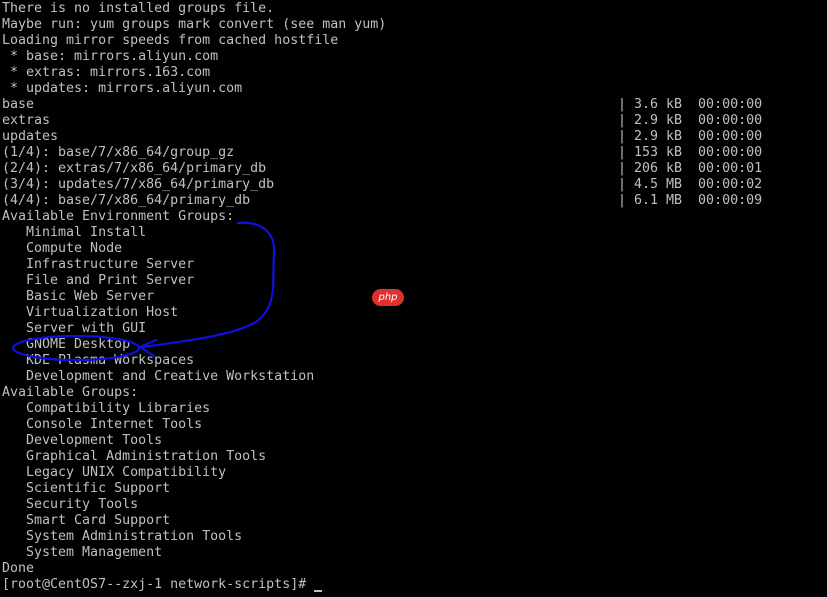 This screenshot has height=597, width=827. Describe the element at coordinates (98, 264) in the screenshot. I see `terminal-line: Infrastructure Server` at that location.